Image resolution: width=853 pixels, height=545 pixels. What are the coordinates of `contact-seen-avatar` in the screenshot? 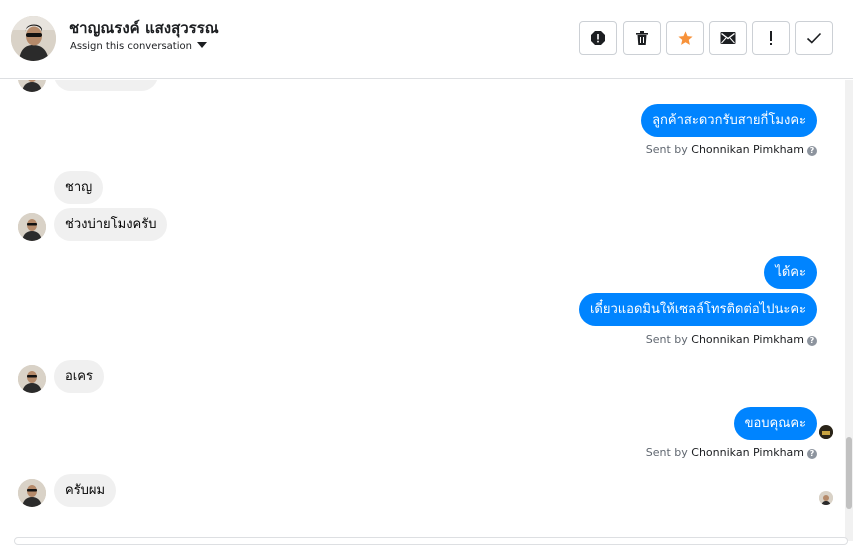 It's located at (826, 498).